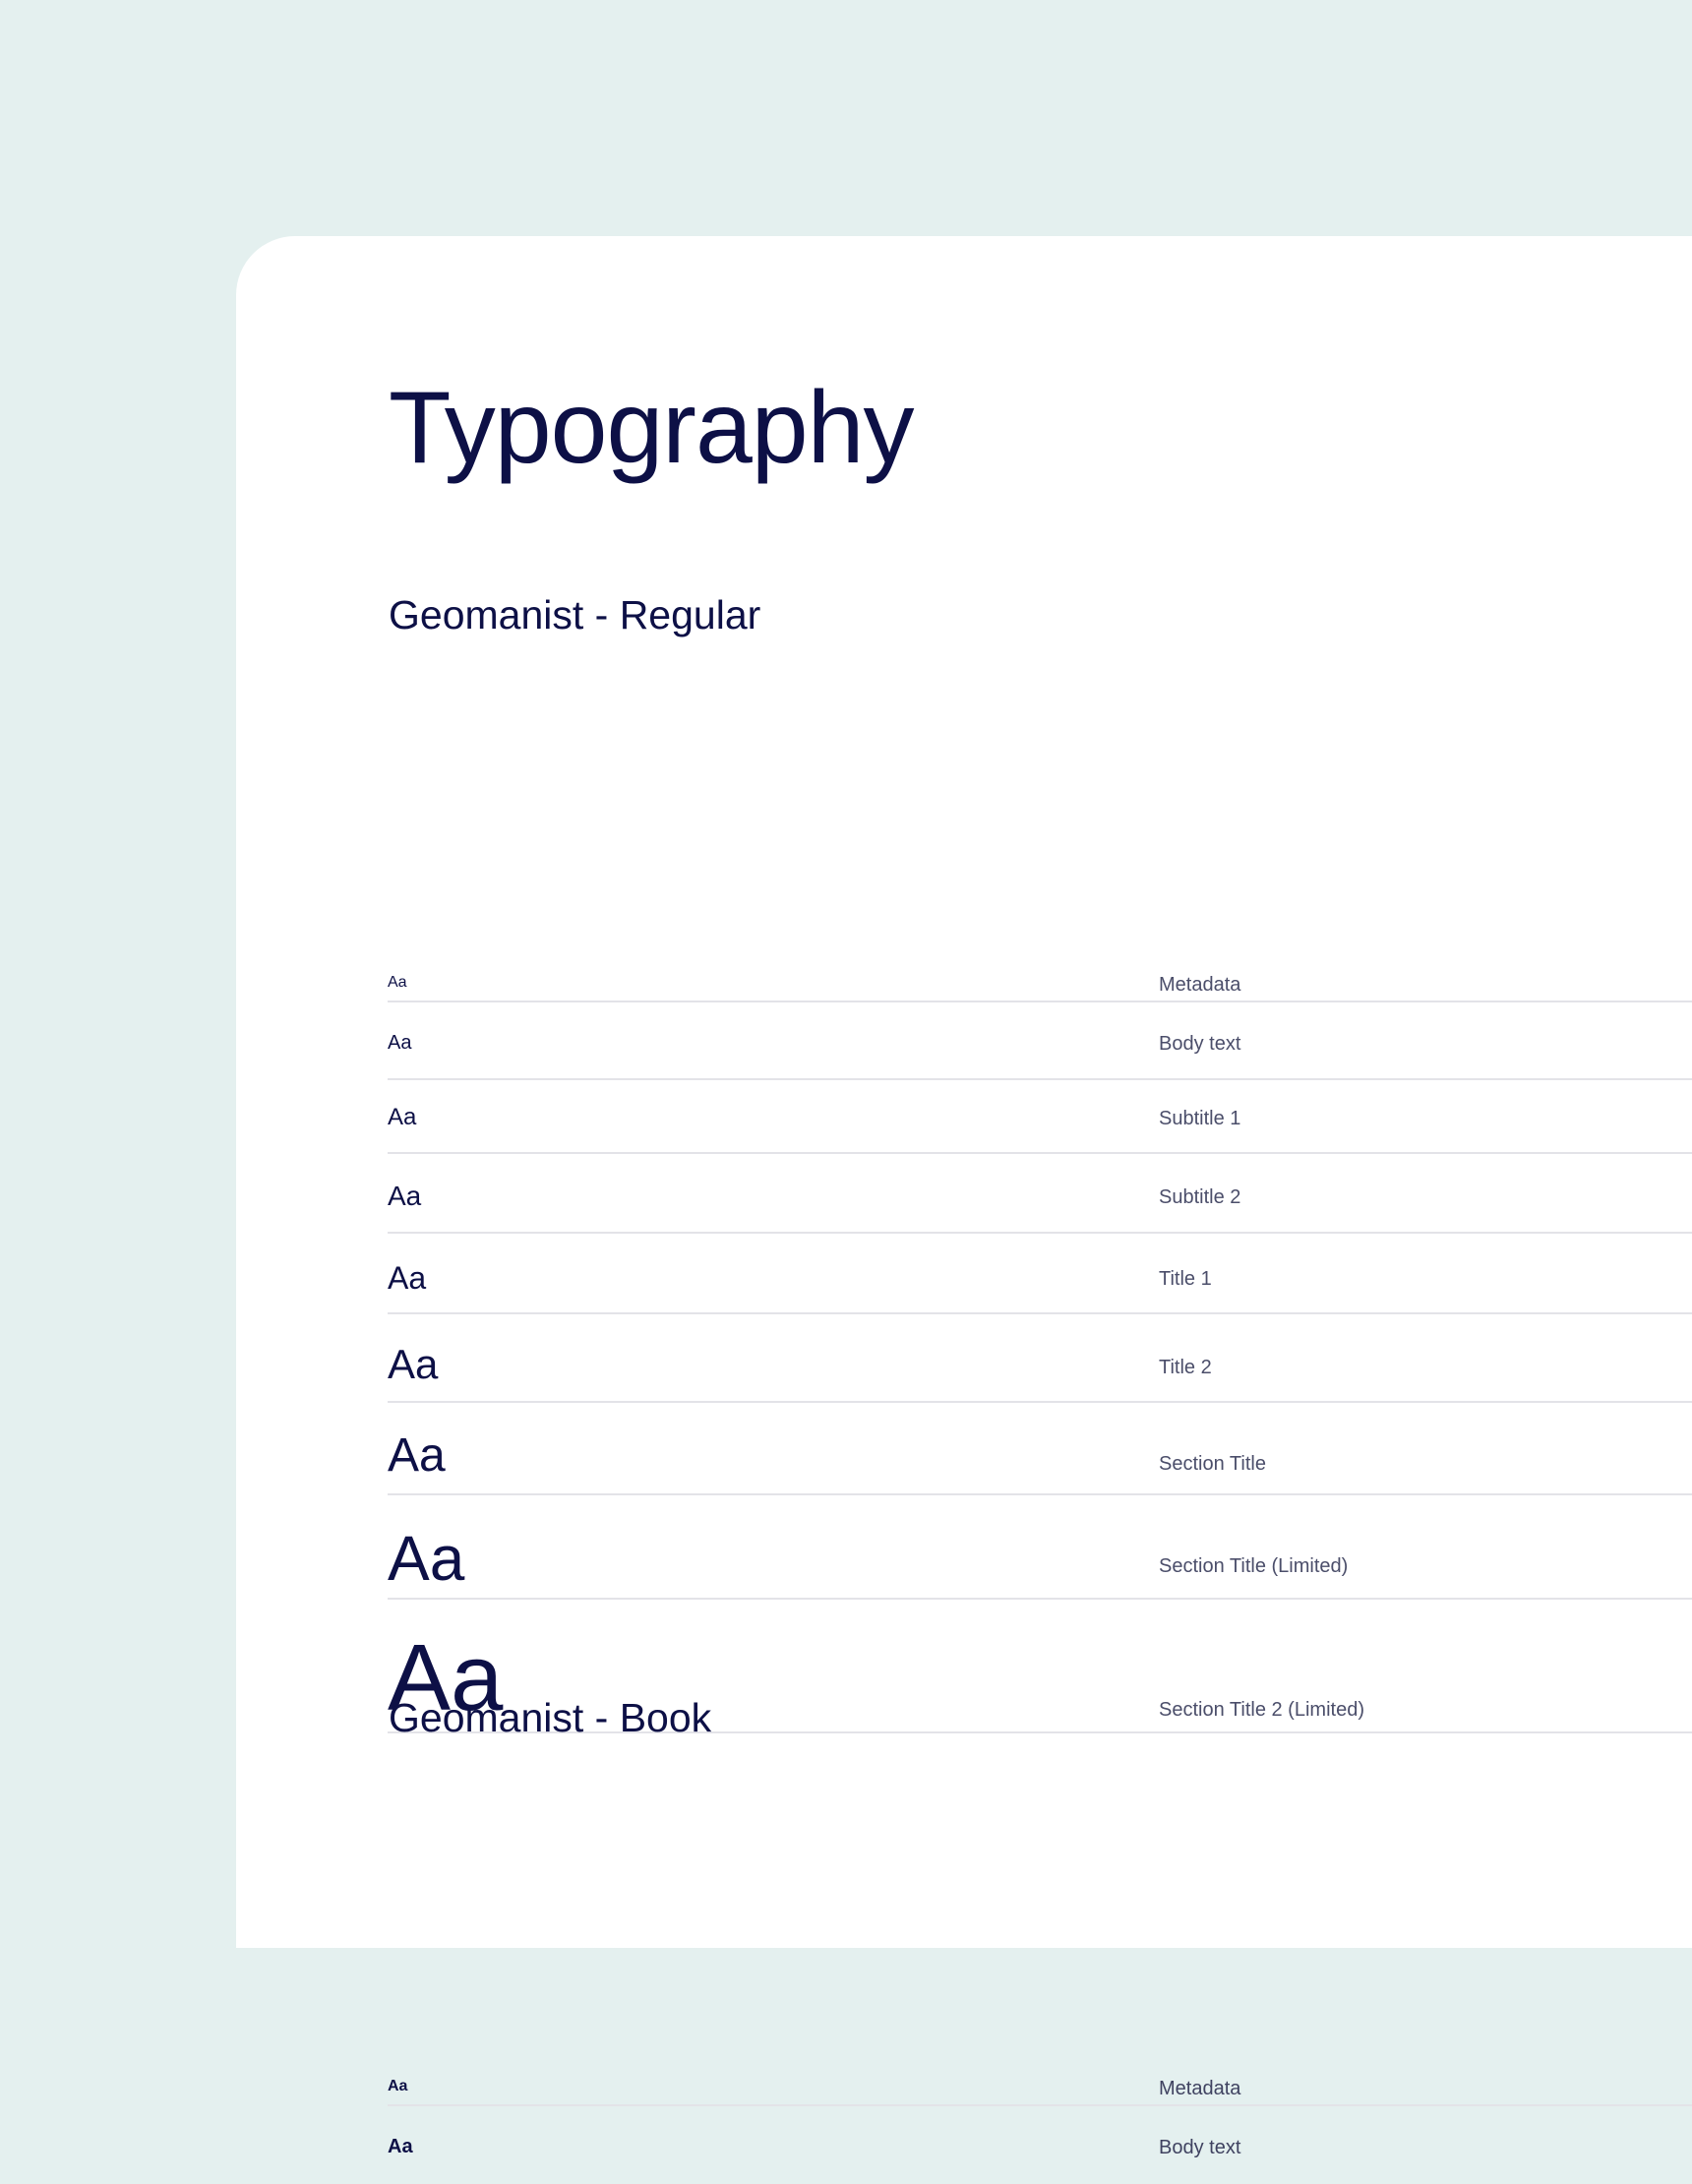  I want to click on type-scale-book: Aa Metadata Aa Body text, so click(1040, 2106).